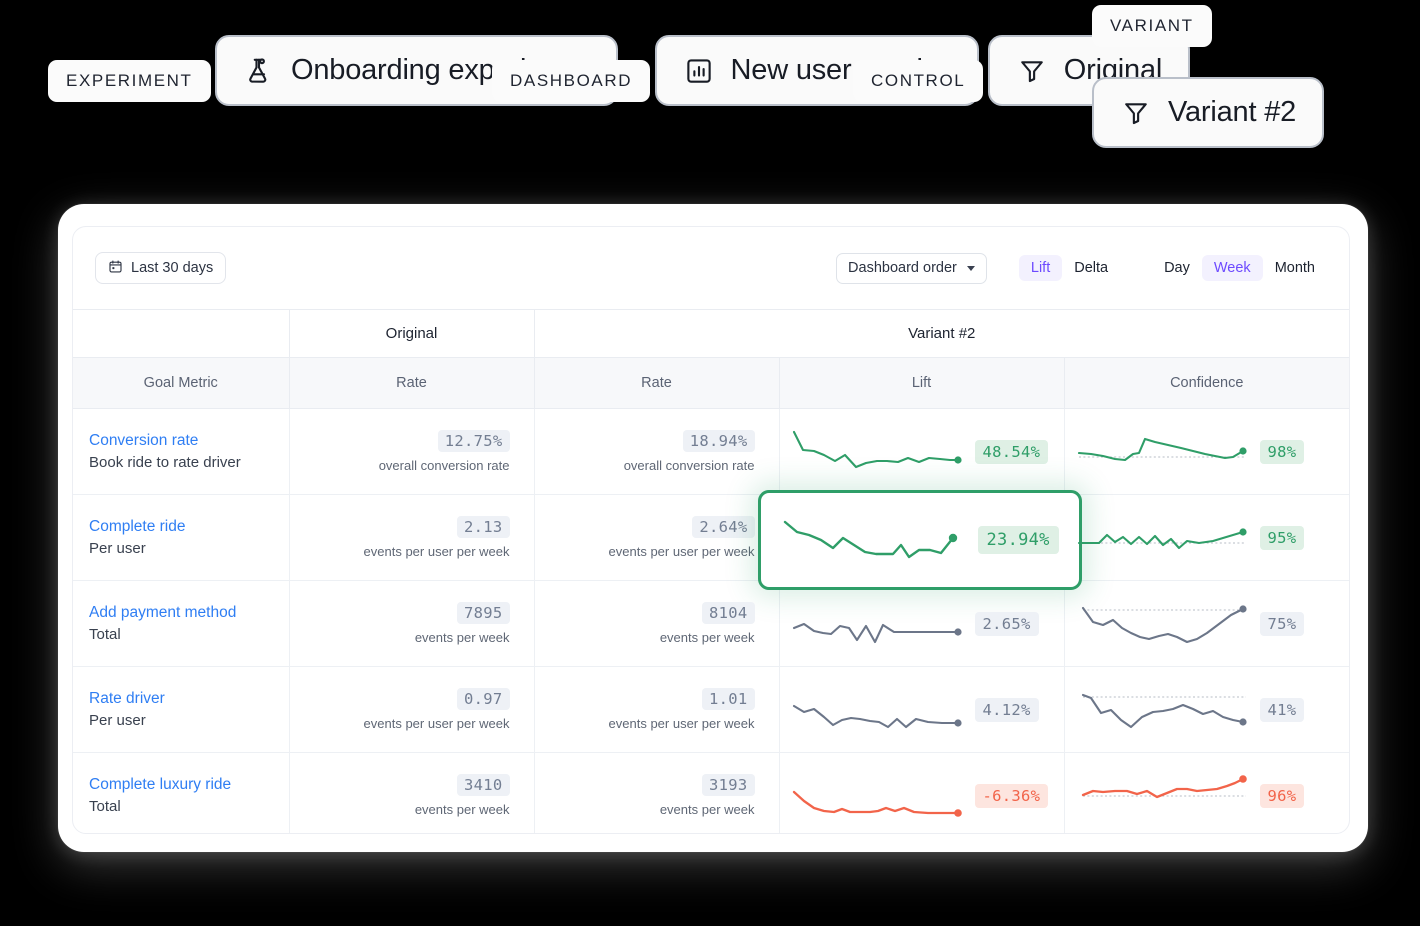 The width and height of the screenshot is (1420, 926). Describe the element at coordinates (1282, 795) in the screenshot. I see `confidence-chip: 96%` at that location.